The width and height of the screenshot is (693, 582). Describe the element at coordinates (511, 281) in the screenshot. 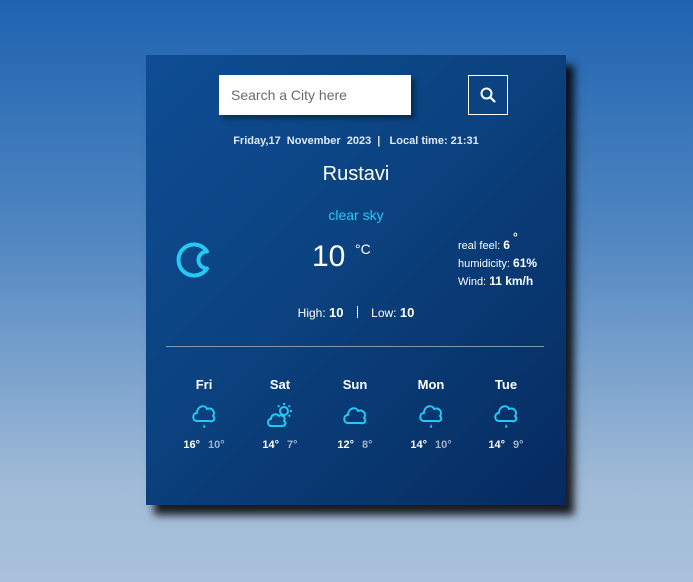

I see `wind-value: 11 km/h` at that location.